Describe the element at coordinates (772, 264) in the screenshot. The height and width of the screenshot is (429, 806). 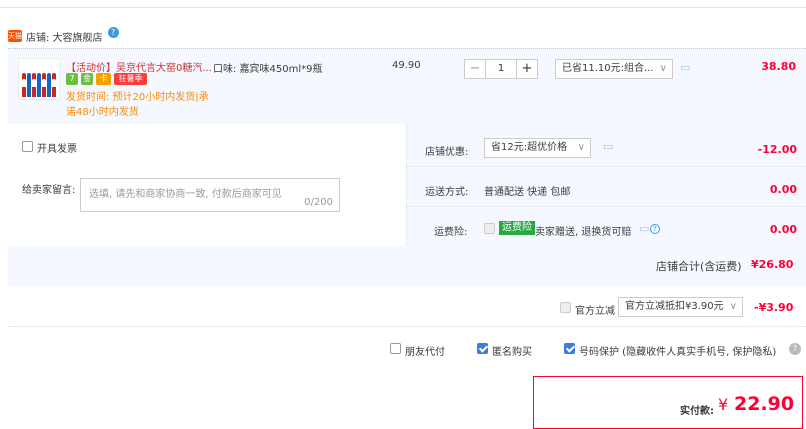
I see `subtotal-amount: ¥26.80` at that location.